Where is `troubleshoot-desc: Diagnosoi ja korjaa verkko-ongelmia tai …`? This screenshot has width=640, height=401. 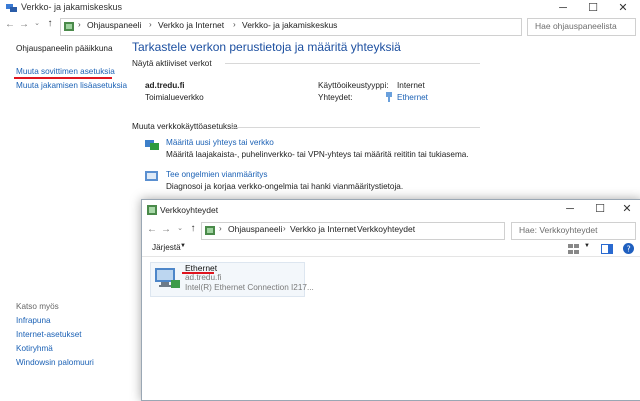 troubleshoot-desc: Diagnosoi ja korjaa verkko-ongelmia tai … is located at coordinates (285, 186).